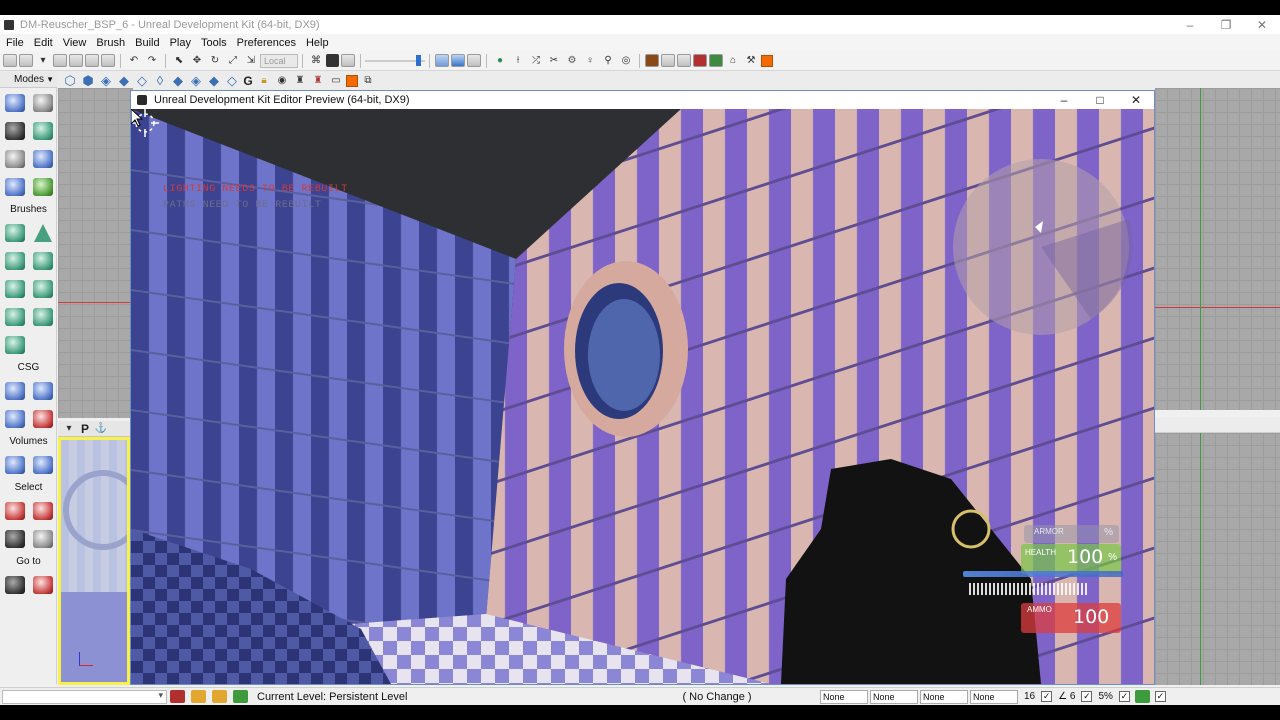 The height and width of the screenshot is (720, 1280). I want to click on menu-edit: Edit, so click(43, 43).